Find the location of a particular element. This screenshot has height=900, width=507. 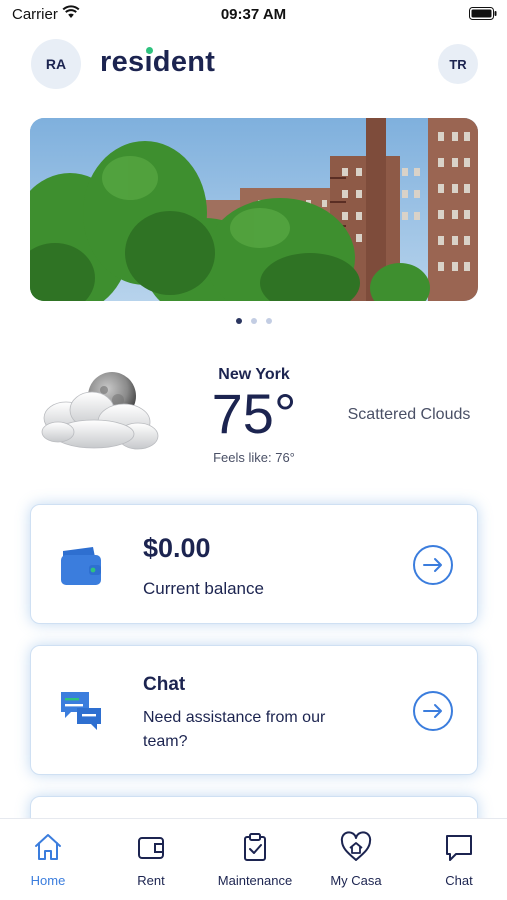

chat-arrow-button is located at coordinates (433, 711).